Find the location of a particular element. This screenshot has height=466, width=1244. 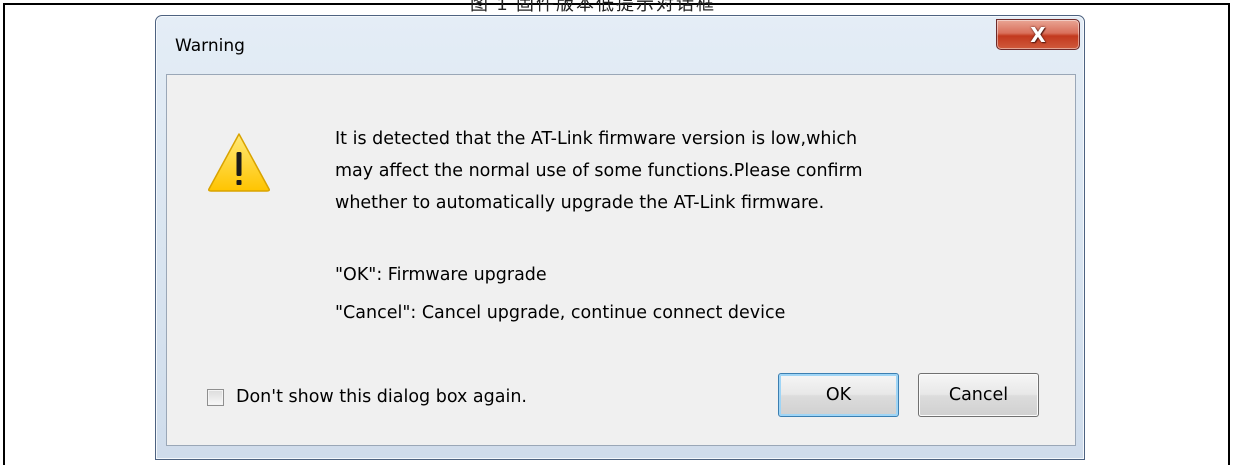

window-title: Warning is located at coordinates (210, 46).